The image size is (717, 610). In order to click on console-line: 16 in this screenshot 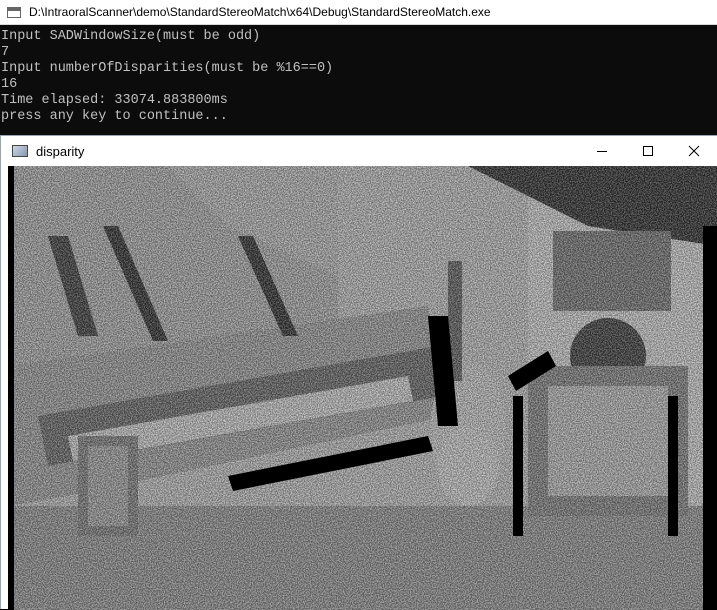, I will do `click(9, 84)`.